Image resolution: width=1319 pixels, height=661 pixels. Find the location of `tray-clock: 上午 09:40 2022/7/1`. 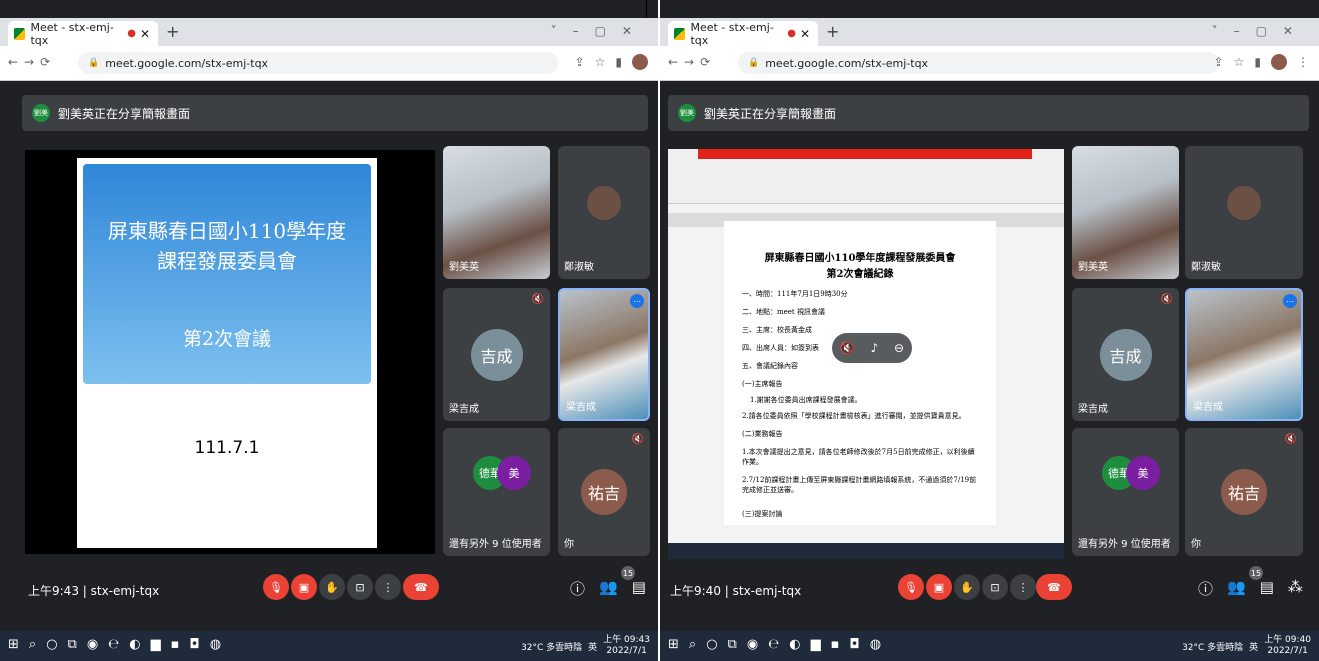

tray-clock: 上午 09:40 2022/7/1 is located at coordinates (1287, 646).